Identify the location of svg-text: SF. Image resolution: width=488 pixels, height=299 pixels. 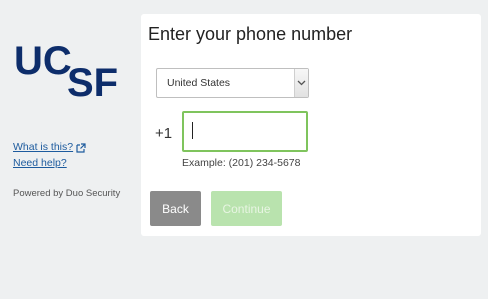
(92, 81).